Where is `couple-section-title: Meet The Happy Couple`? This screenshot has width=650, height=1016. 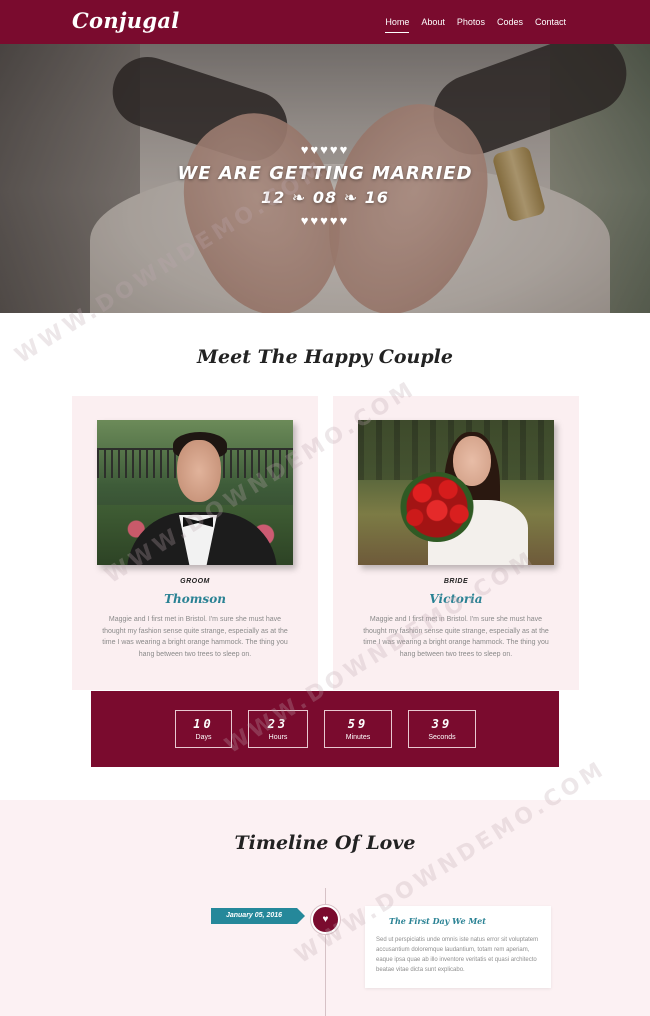
couple-section-title: Meet The Happy Couple is located at coordinates (325, 357).